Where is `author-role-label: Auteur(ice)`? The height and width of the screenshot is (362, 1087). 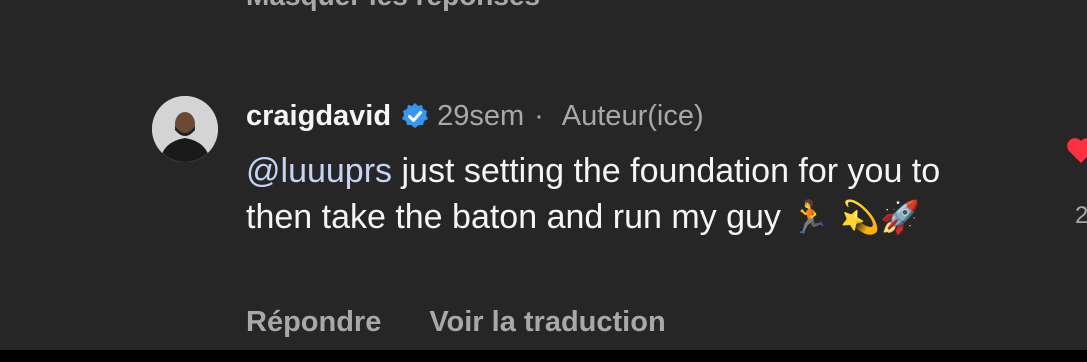
author-role-label: Auteur(ice) is located at coordinates (632, 115).